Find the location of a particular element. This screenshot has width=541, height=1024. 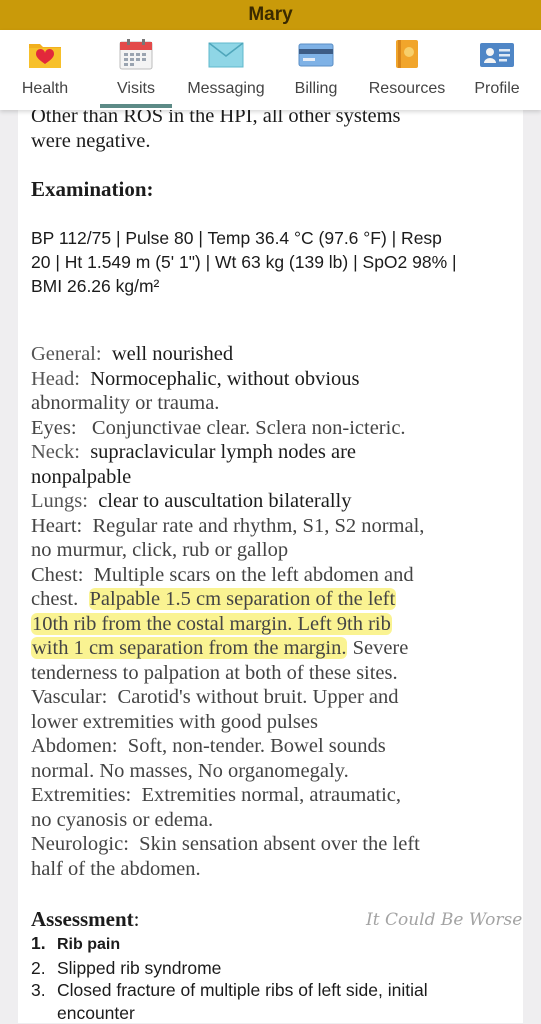

tab-label: Messaging is located at coordinates (226, 89).